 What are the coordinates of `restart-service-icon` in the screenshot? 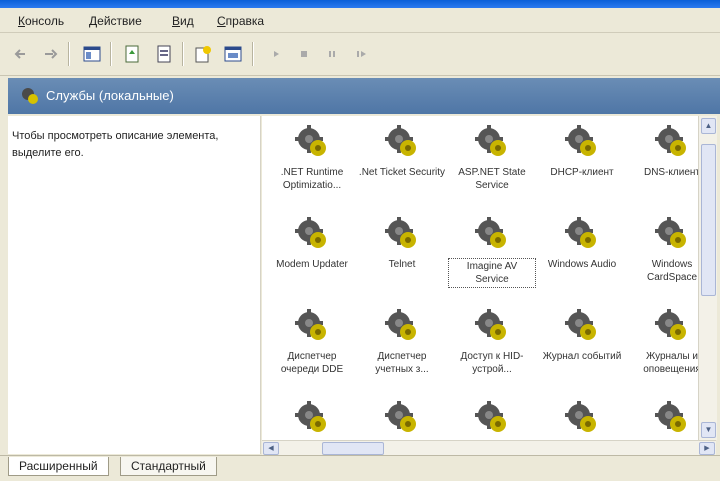 It's located at (362, 54).